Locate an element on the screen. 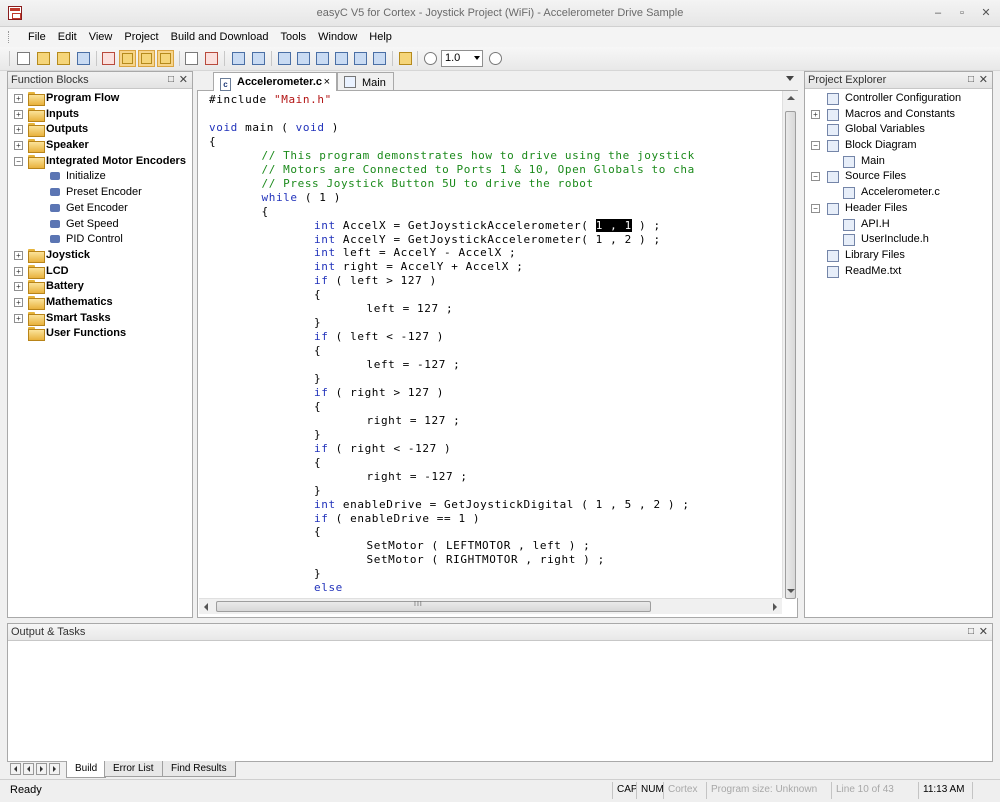 Image resolution: width=1000 pixels, height=802 pixels. horizontal-scroll-thumb is located at coordinates (433, 606).